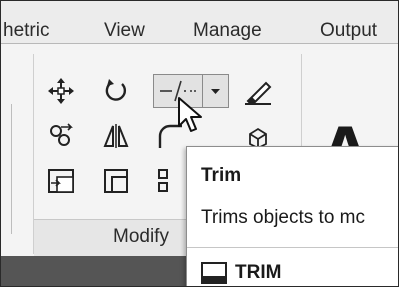 The width and height of the screenshot is (399, 289). I want to click on tooltip-command: TRIM, so click(258, 272).